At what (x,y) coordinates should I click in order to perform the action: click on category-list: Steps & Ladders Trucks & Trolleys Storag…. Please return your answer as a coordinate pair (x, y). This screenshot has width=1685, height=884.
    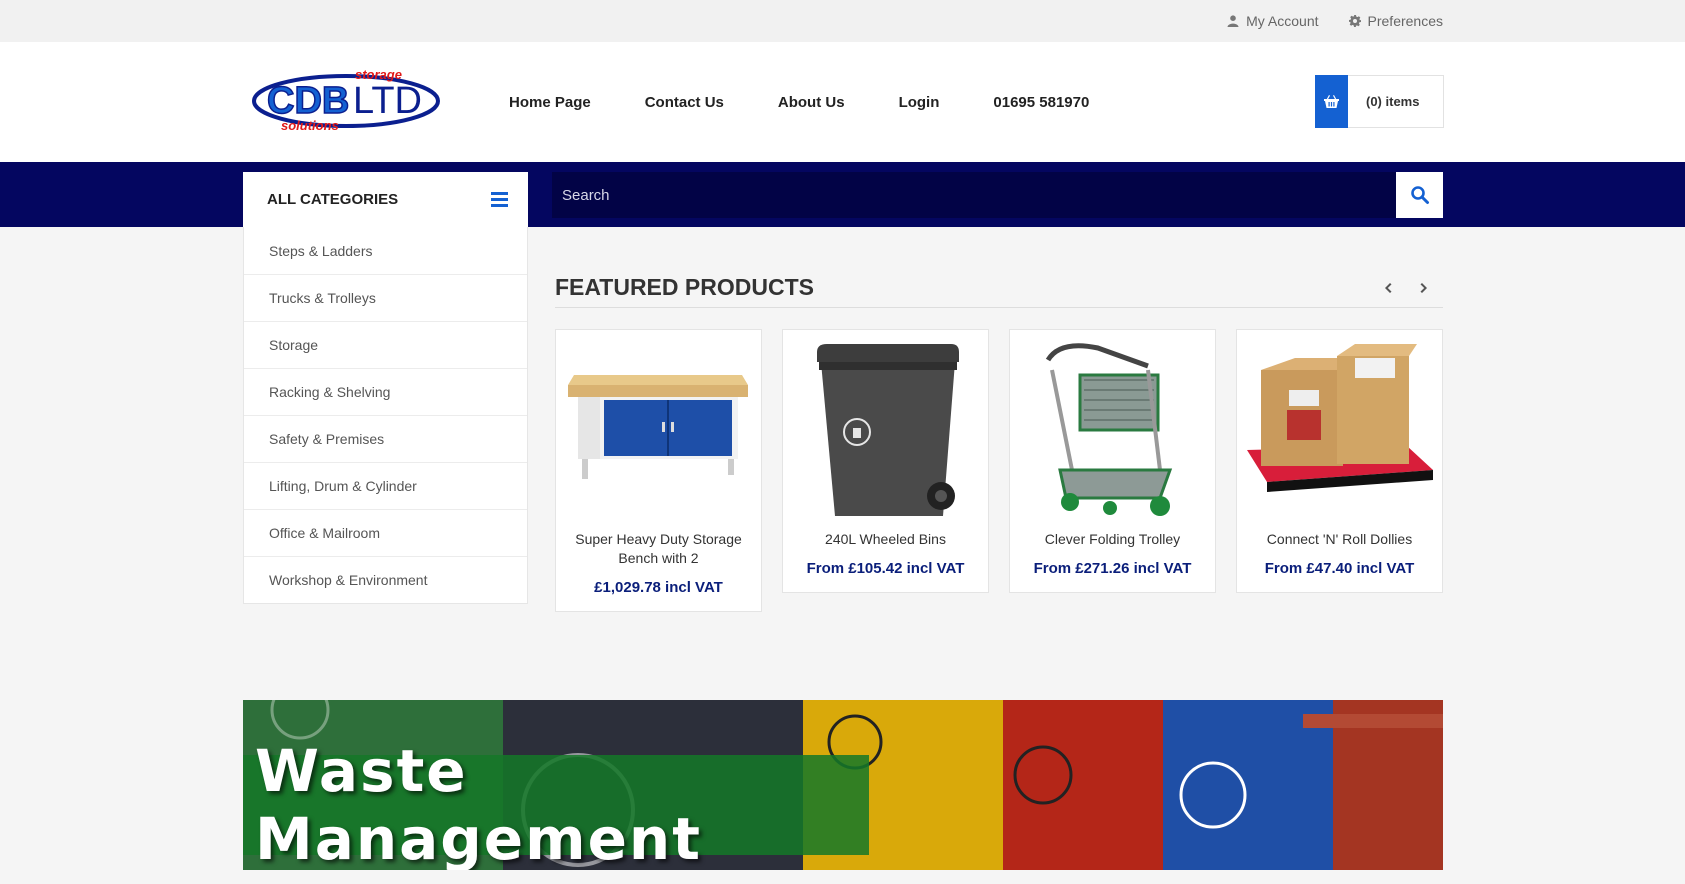
    Looking at the image, I should click on (385, 415).